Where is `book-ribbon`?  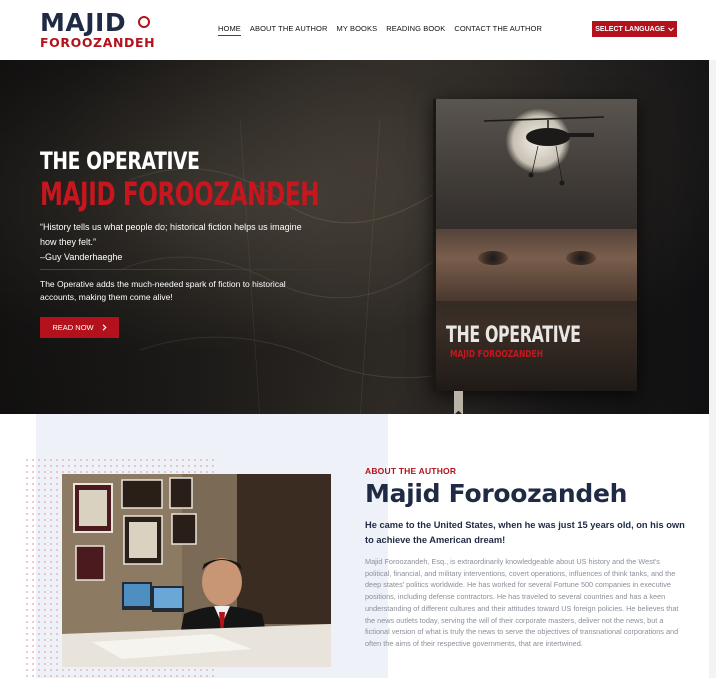 book-ribbon is located at coordinates (458, 402).